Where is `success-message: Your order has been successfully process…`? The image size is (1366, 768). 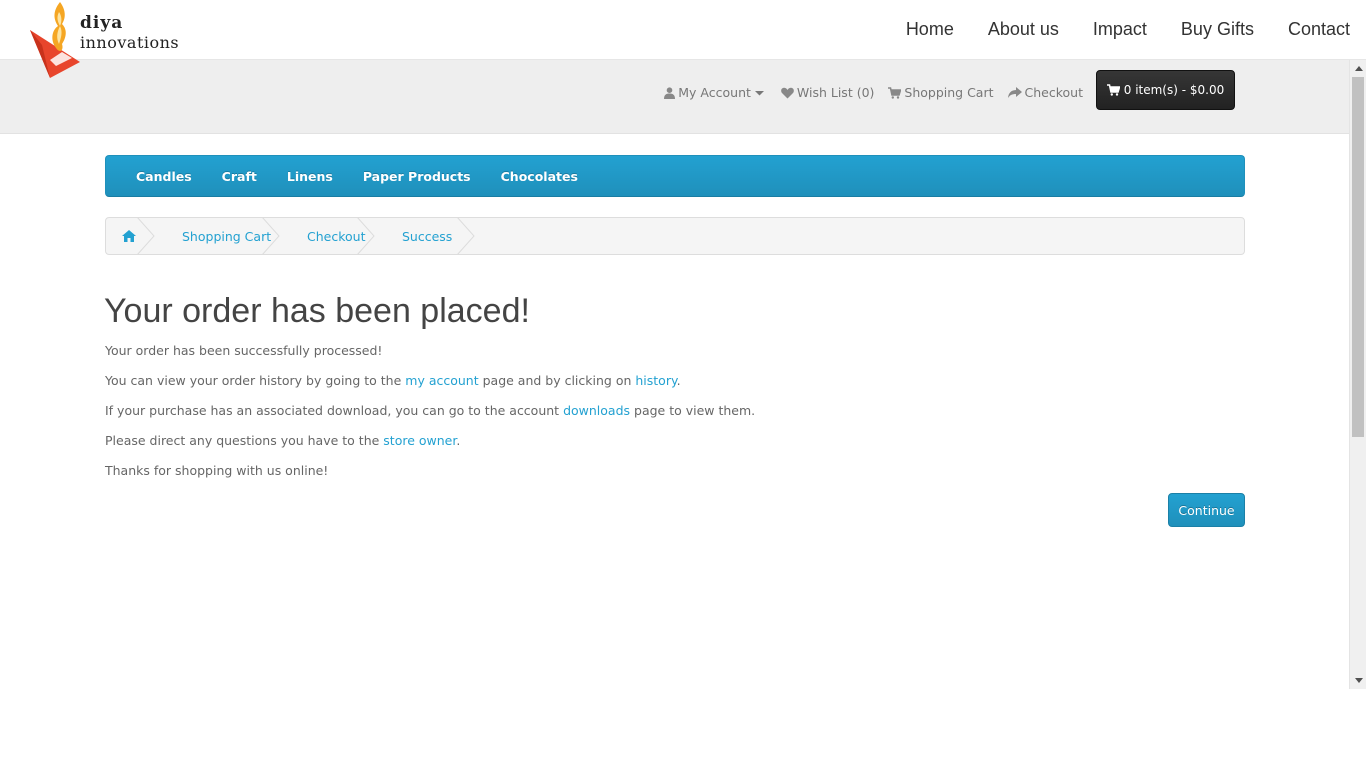 success-message: Your order has been successfully process… is located at coordinates (244, 350).